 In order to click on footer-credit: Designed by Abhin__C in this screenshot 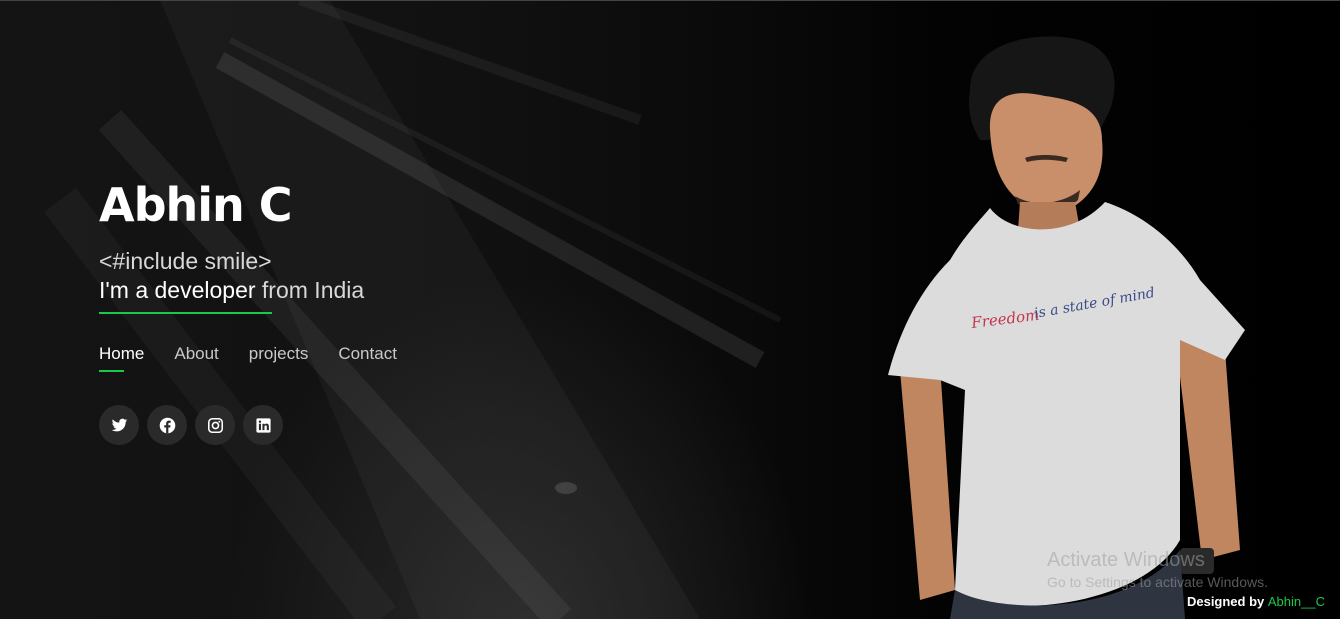, I will do `click(1256, 601)`.